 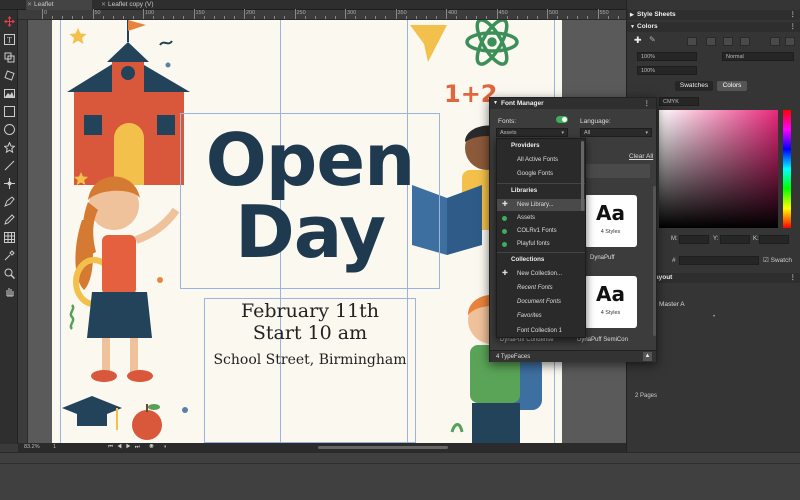 I want to click on k-field, so click(x=774, y=239).